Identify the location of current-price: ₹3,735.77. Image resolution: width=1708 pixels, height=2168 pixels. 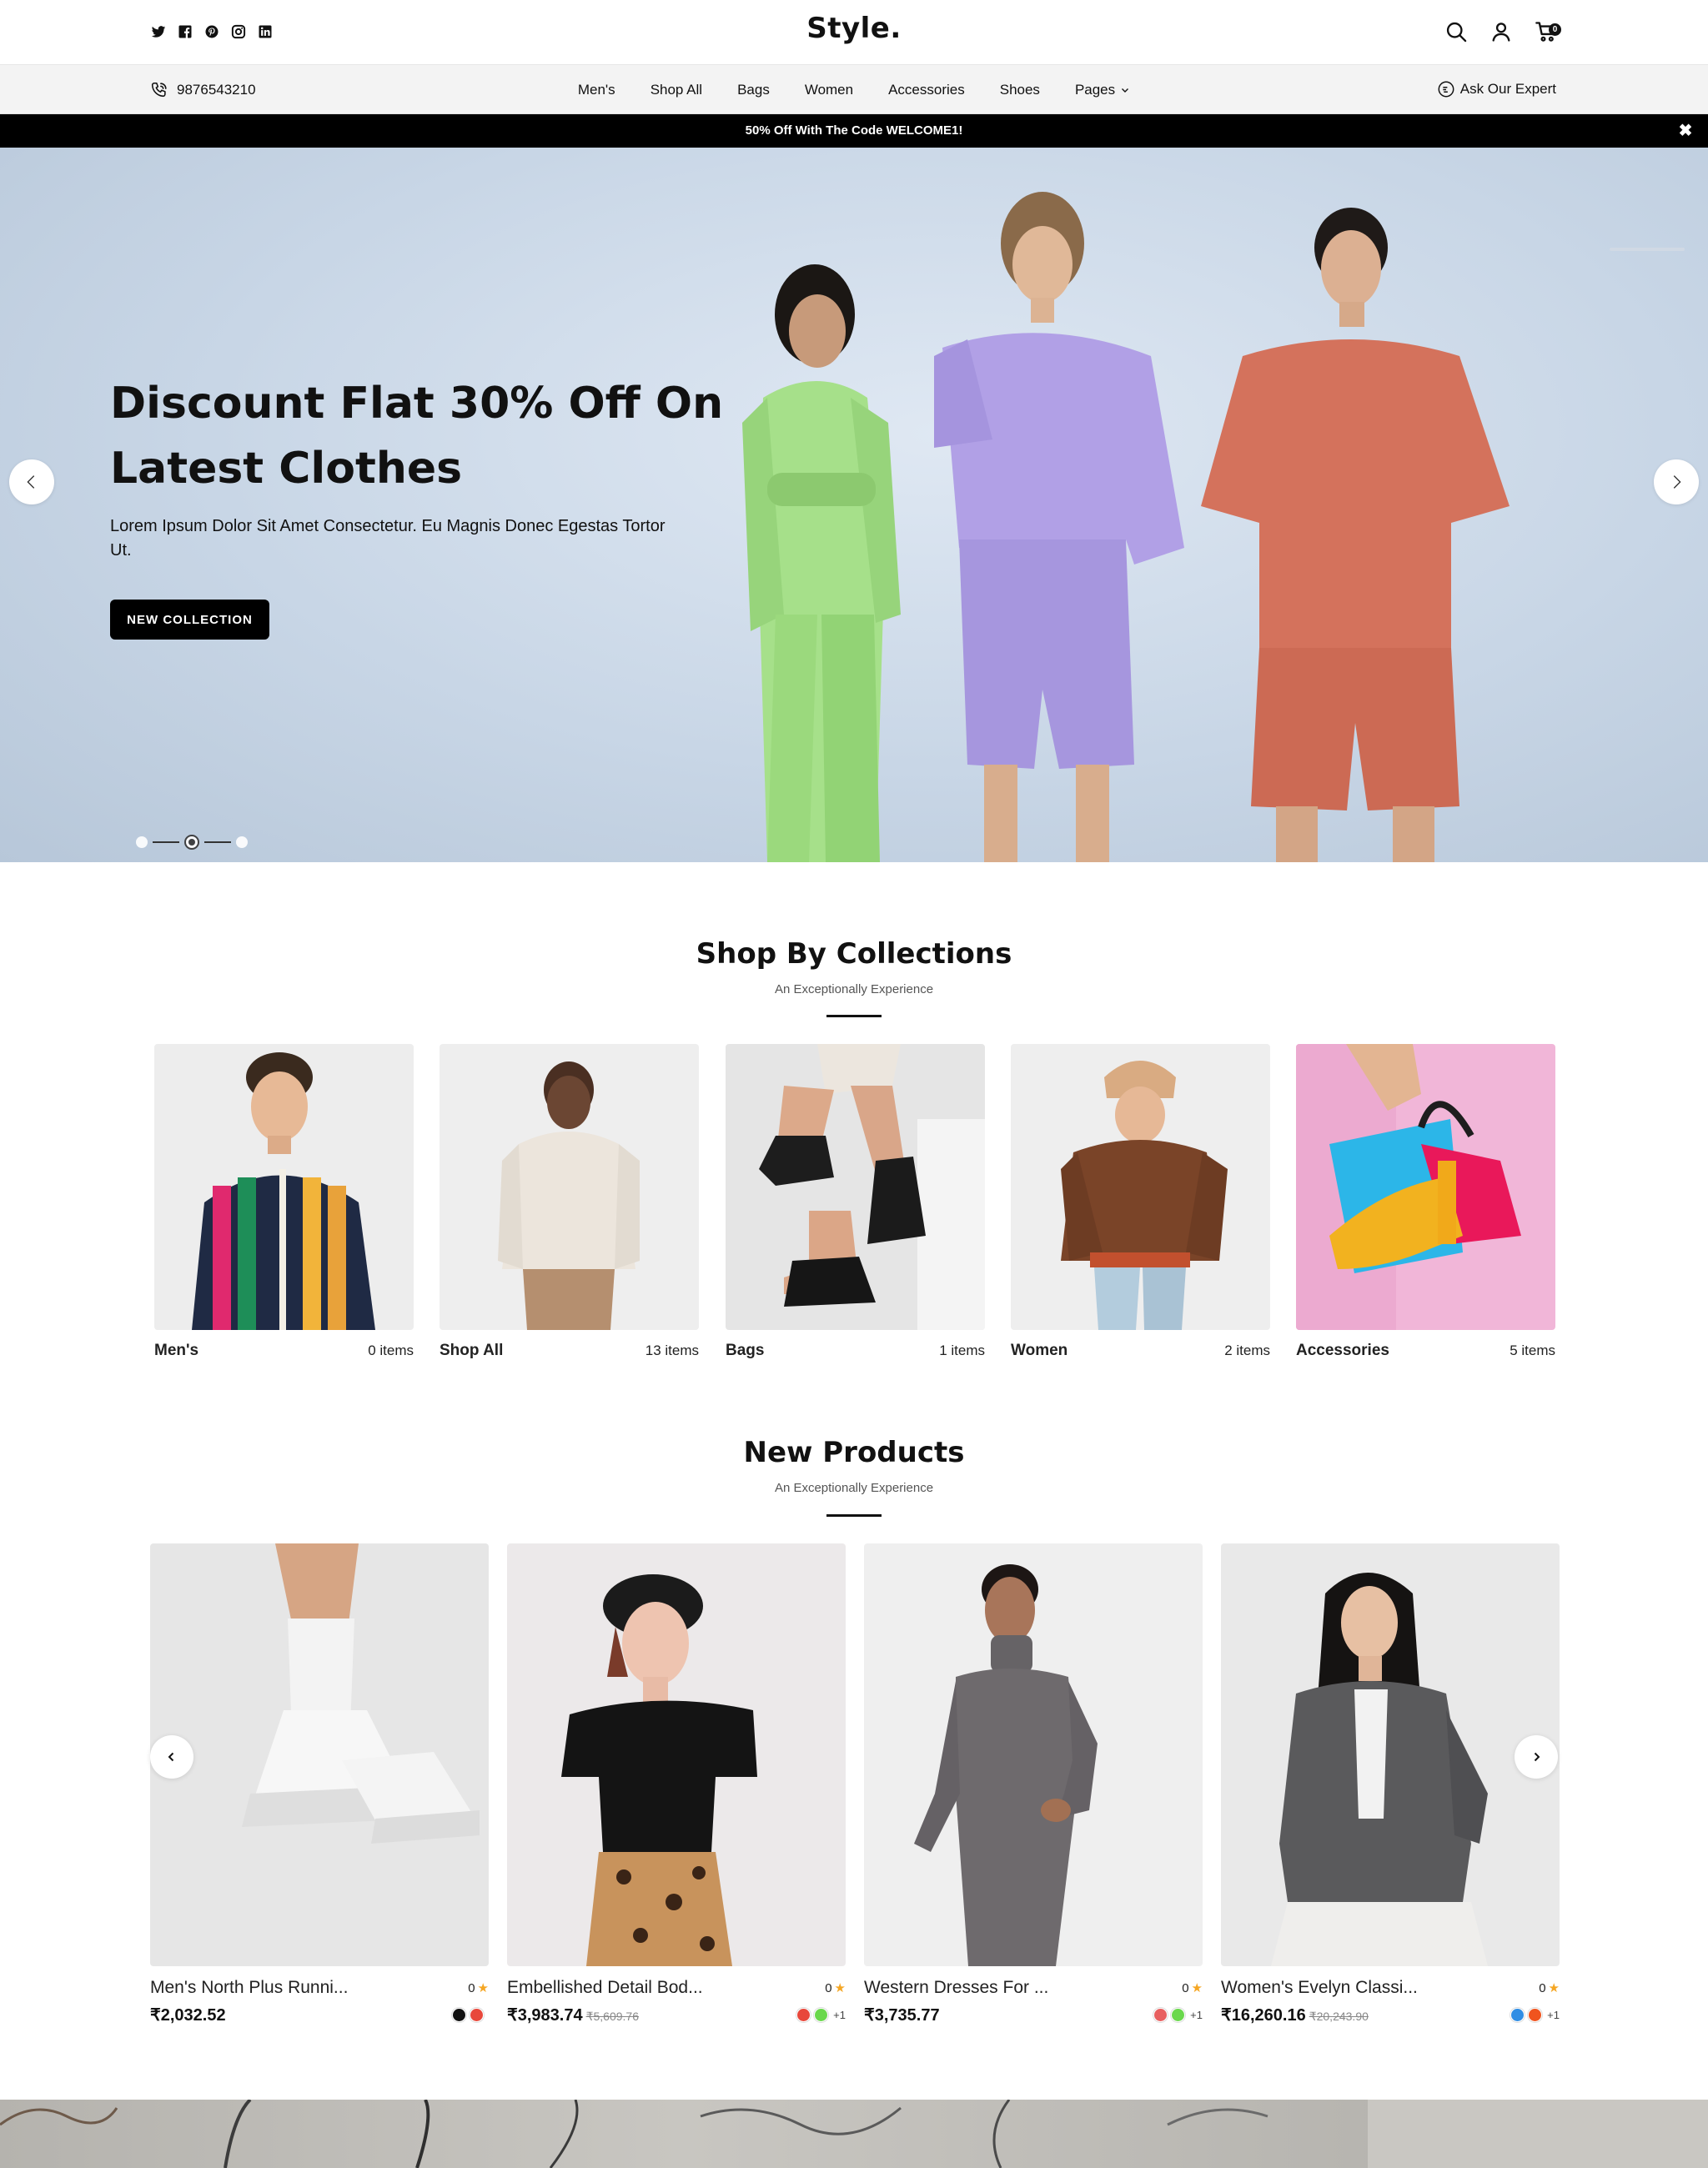
(902, 2015).